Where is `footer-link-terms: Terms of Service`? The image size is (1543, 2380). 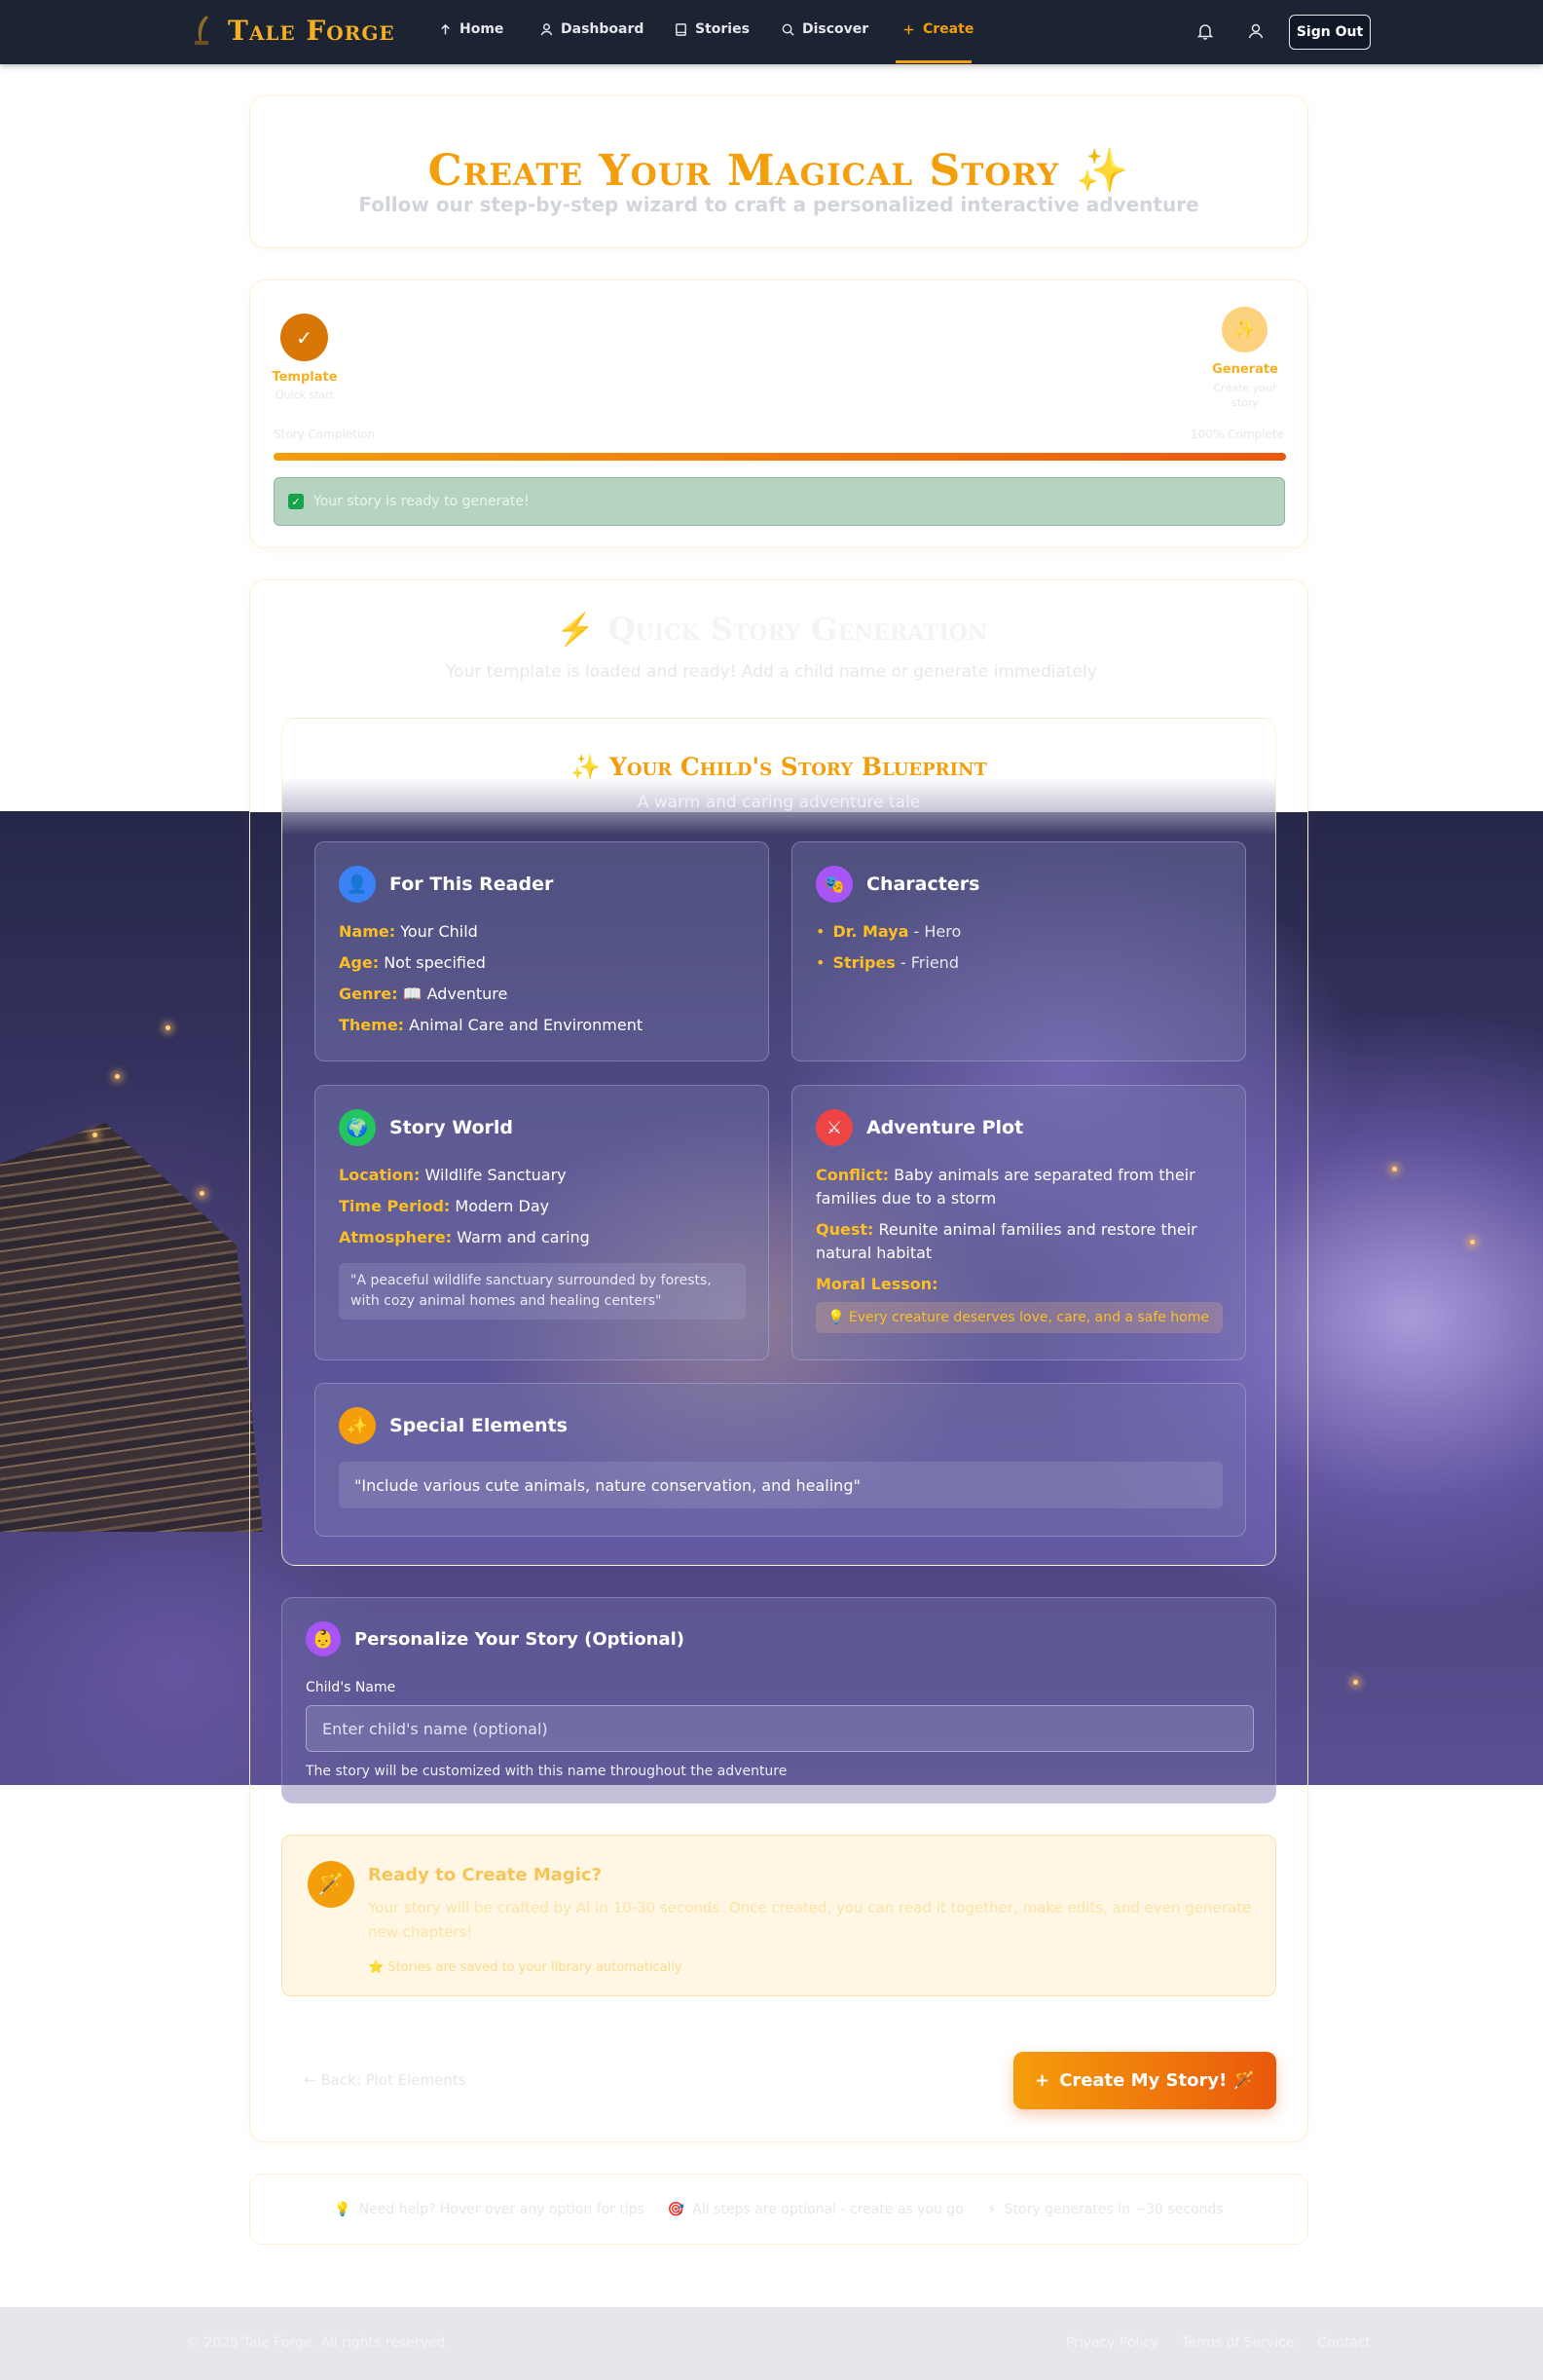
footer-link-terms: Terms of Service is located at coordinates (1238, 2343).